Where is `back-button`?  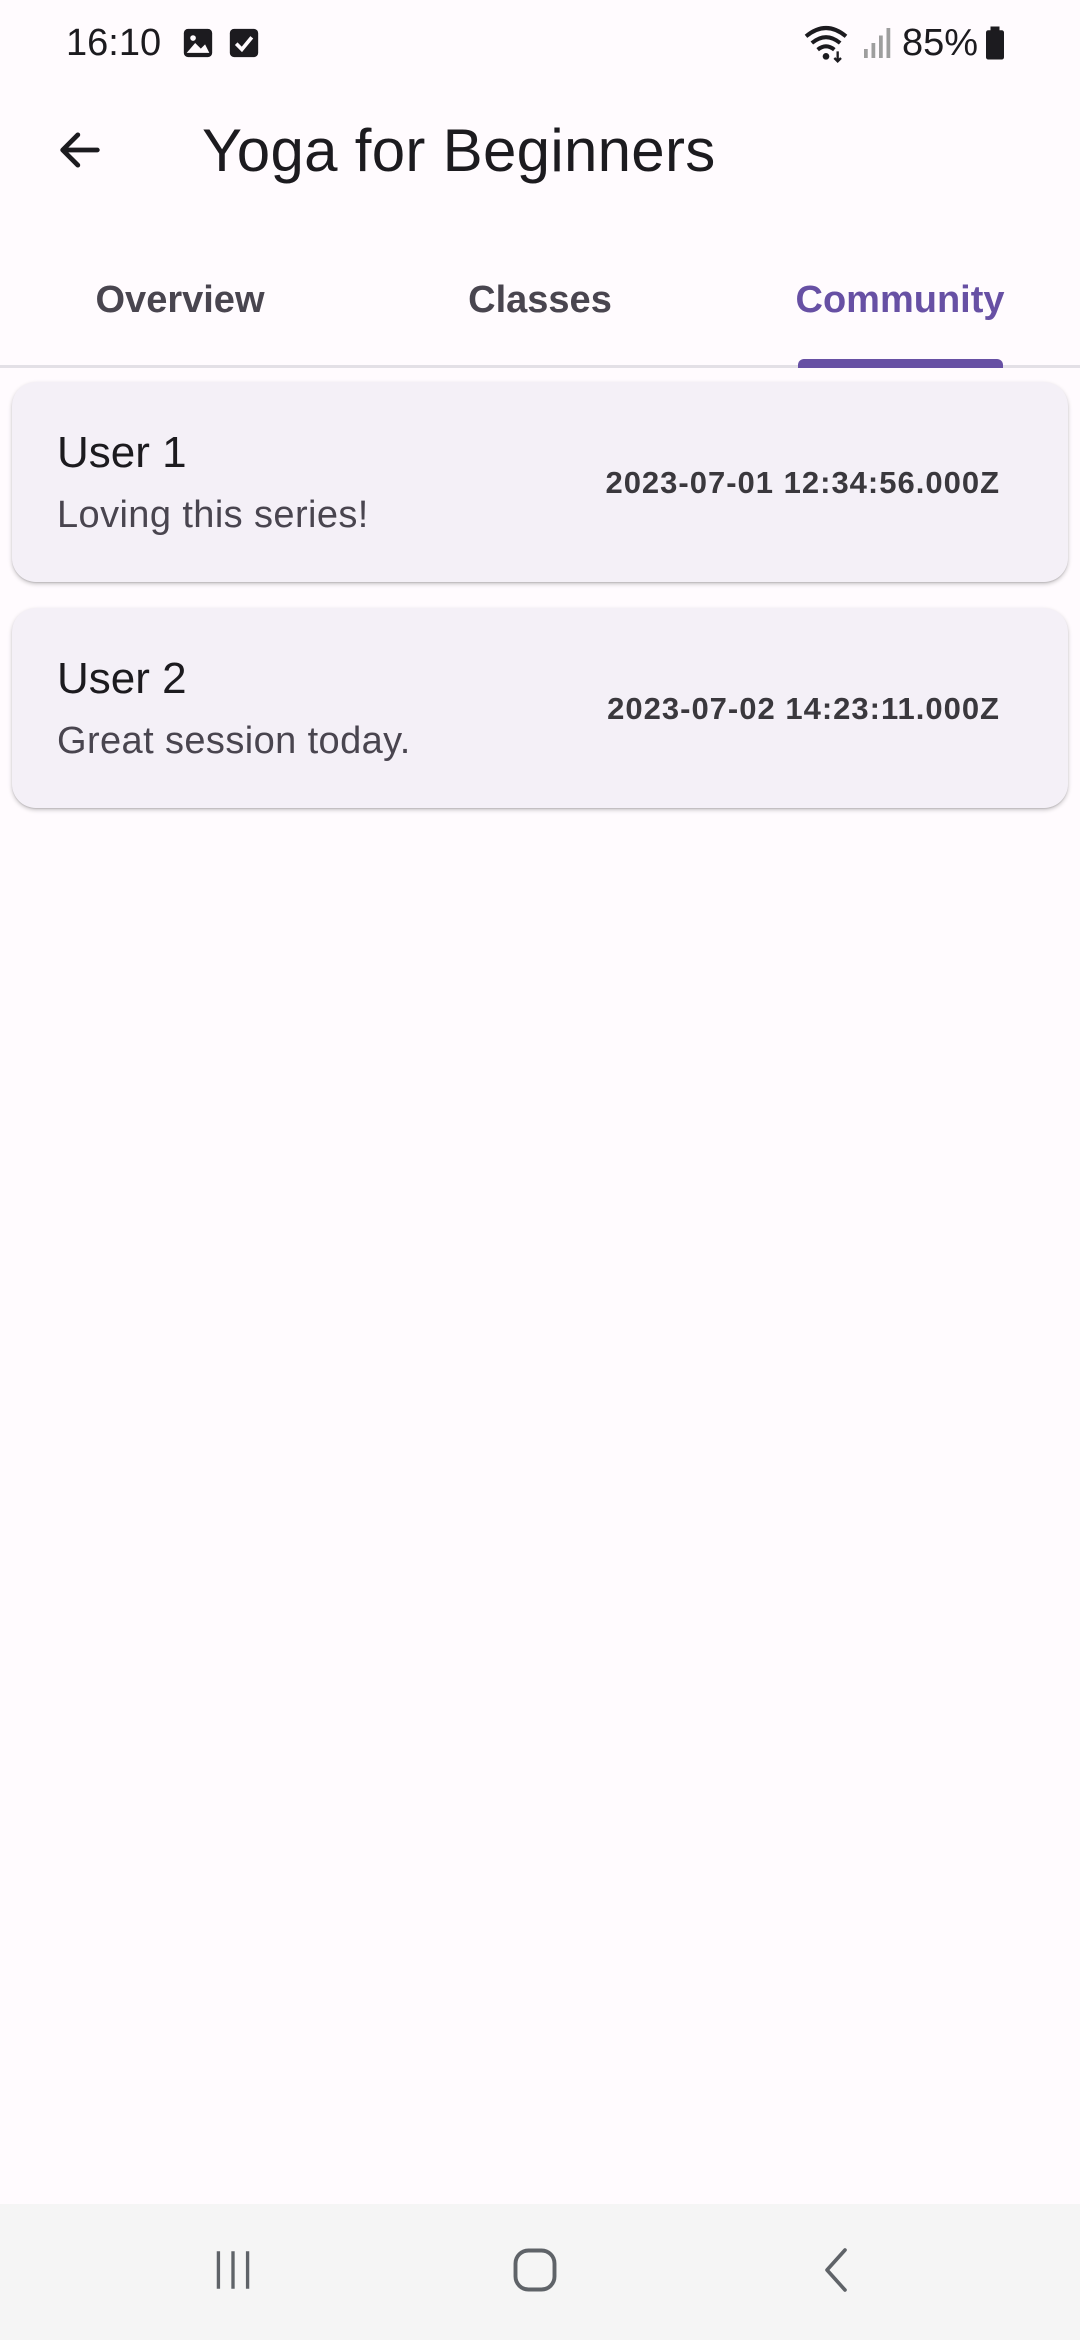
back-button is located at coordinates (80, 152).